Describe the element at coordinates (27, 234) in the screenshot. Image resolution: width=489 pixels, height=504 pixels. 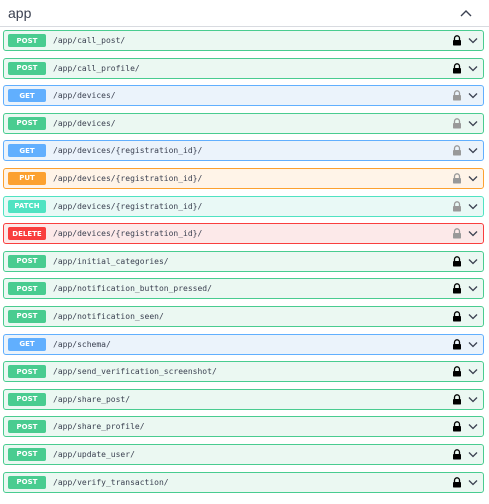
I see `method-badge: DELETE` at that location.